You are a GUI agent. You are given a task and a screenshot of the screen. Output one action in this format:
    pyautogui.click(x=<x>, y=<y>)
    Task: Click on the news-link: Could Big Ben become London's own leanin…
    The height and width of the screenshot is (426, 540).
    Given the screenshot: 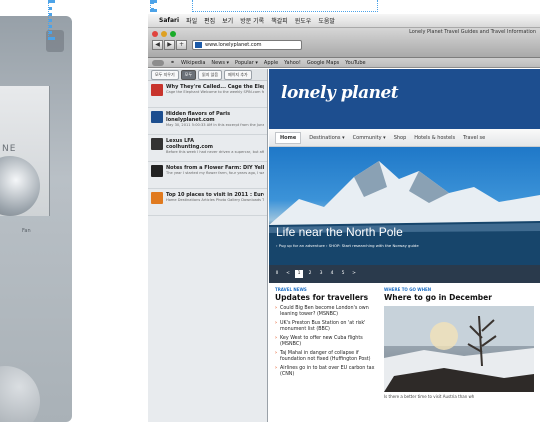 What is the action you would take?
    pyautogui.click(x=325, y=312)
    